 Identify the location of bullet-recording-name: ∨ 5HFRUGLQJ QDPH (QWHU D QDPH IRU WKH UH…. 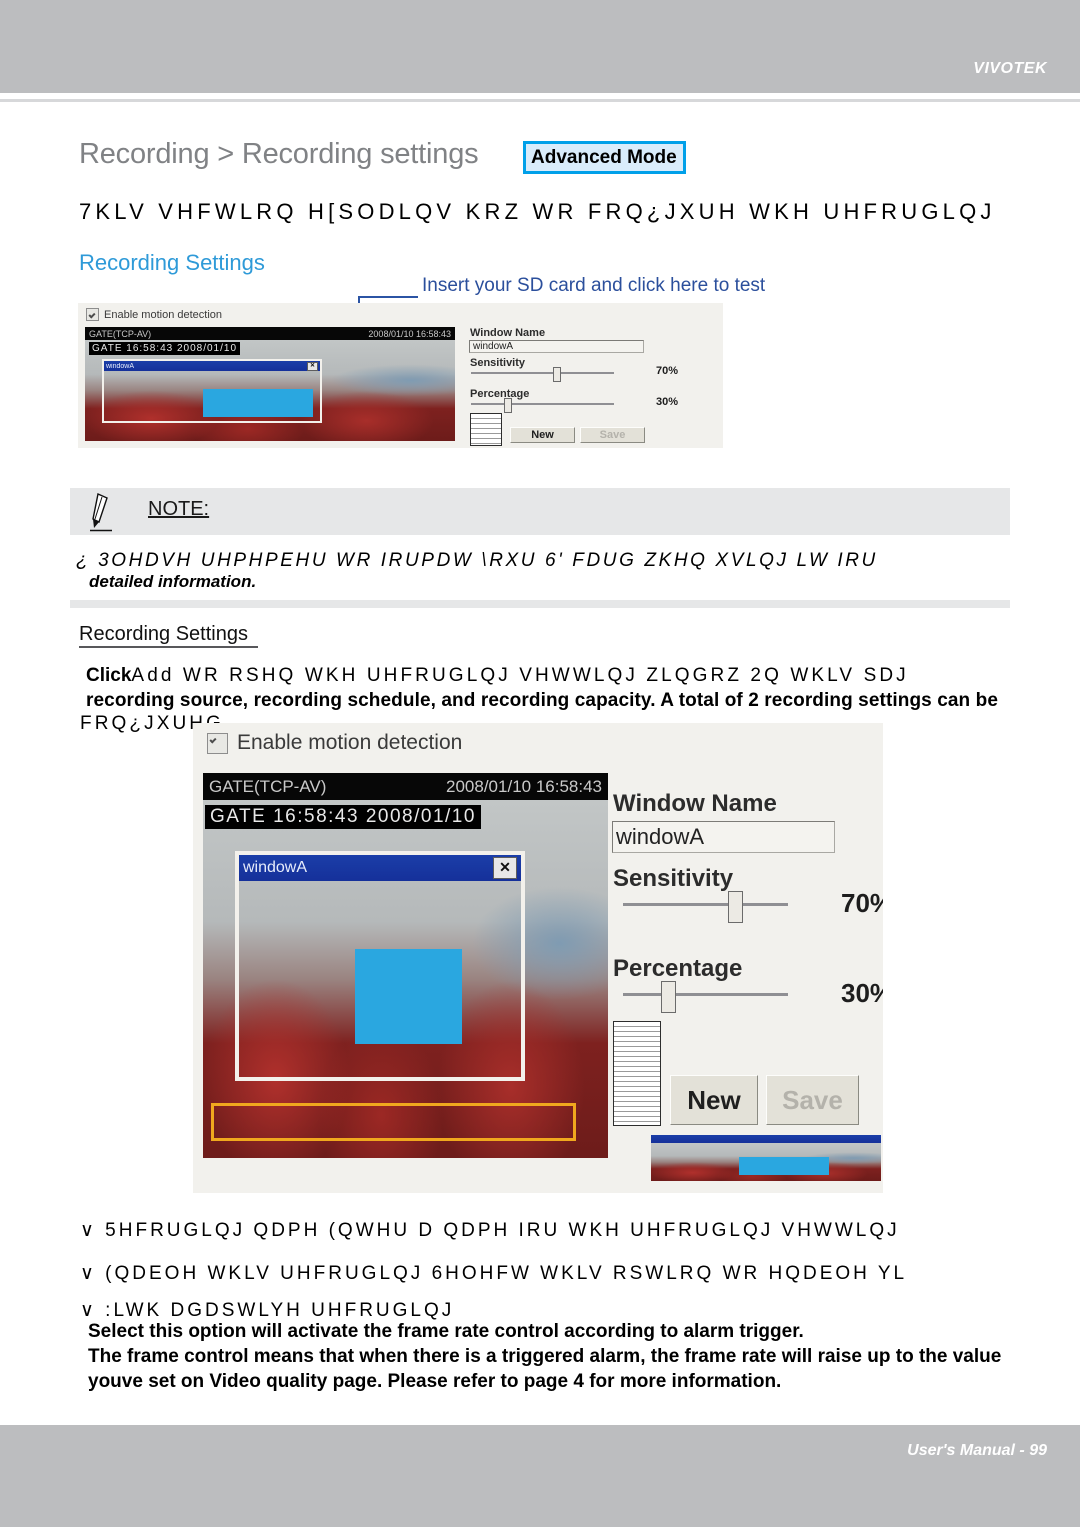
(490, 1230).